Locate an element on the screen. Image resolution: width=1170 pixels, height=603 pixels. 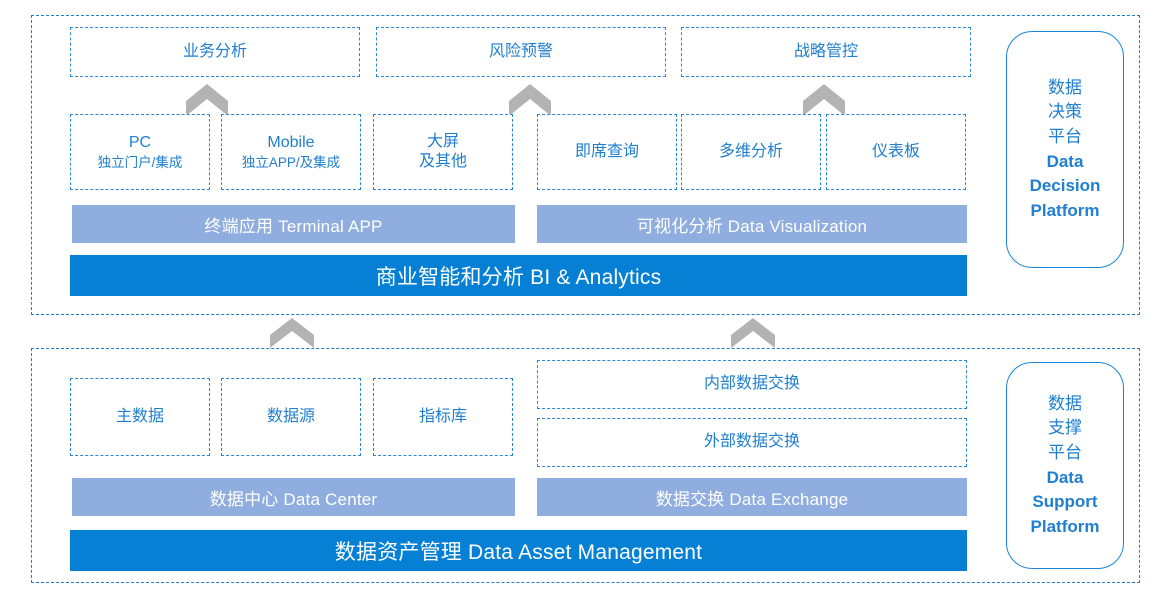
support-box-data-source-label: 数据源 is located at coordinates (290, 416).